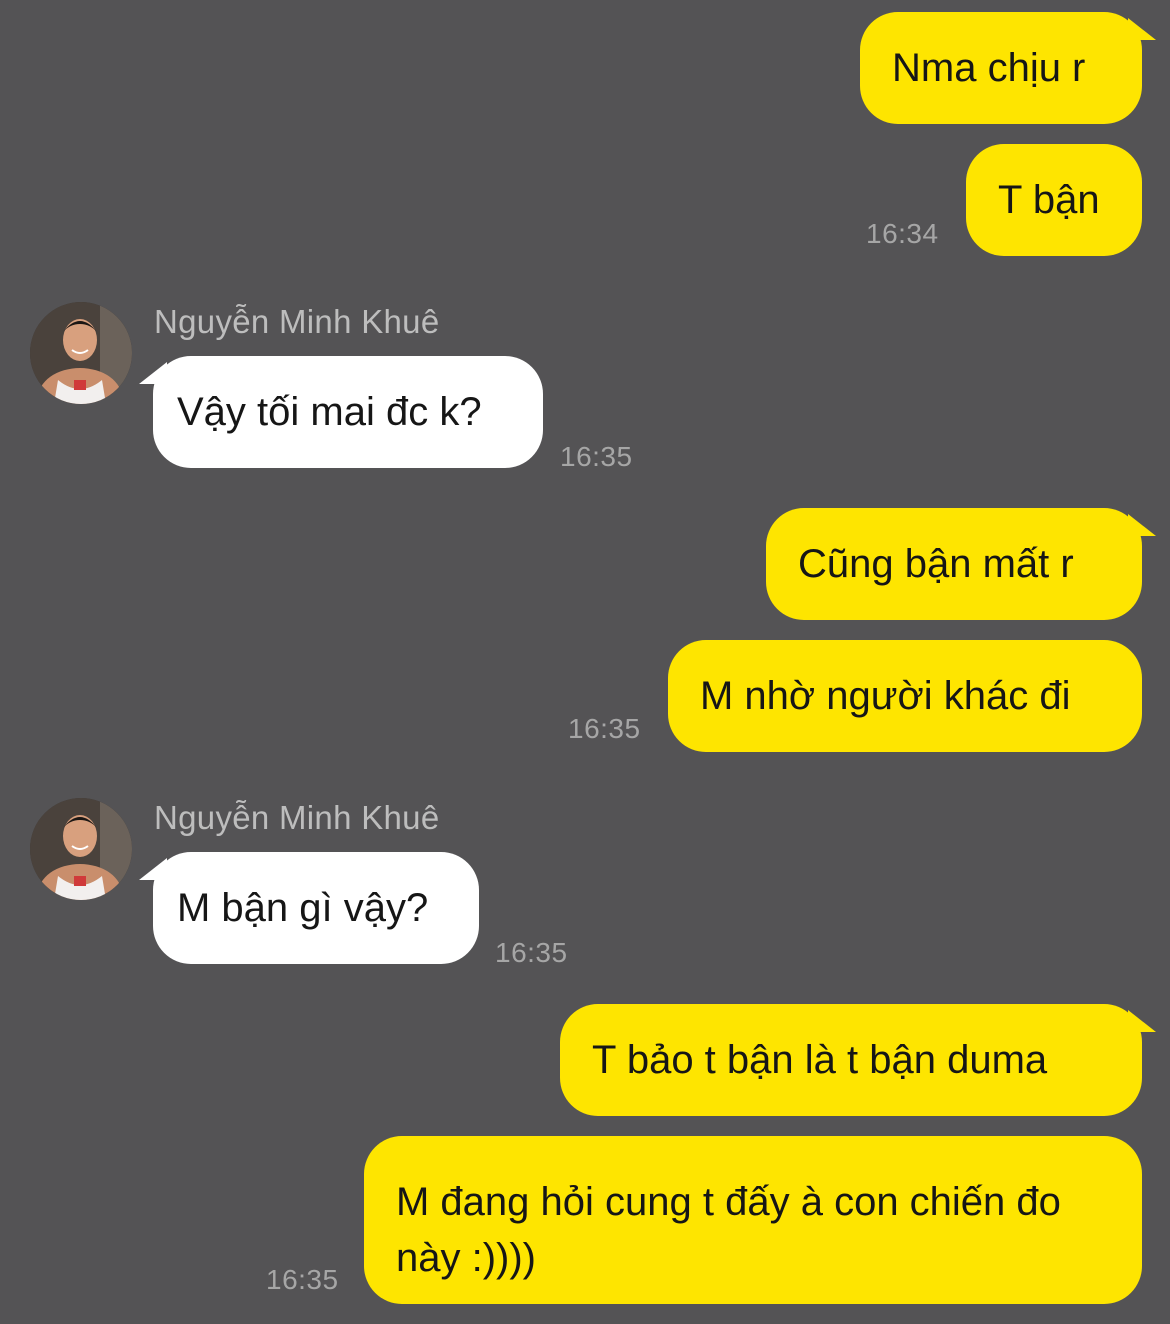 This screenshot has height=1324, width=1170. I want to click on outgoing-message: T bảo t bận là t bận duma, so click(858, 1060).